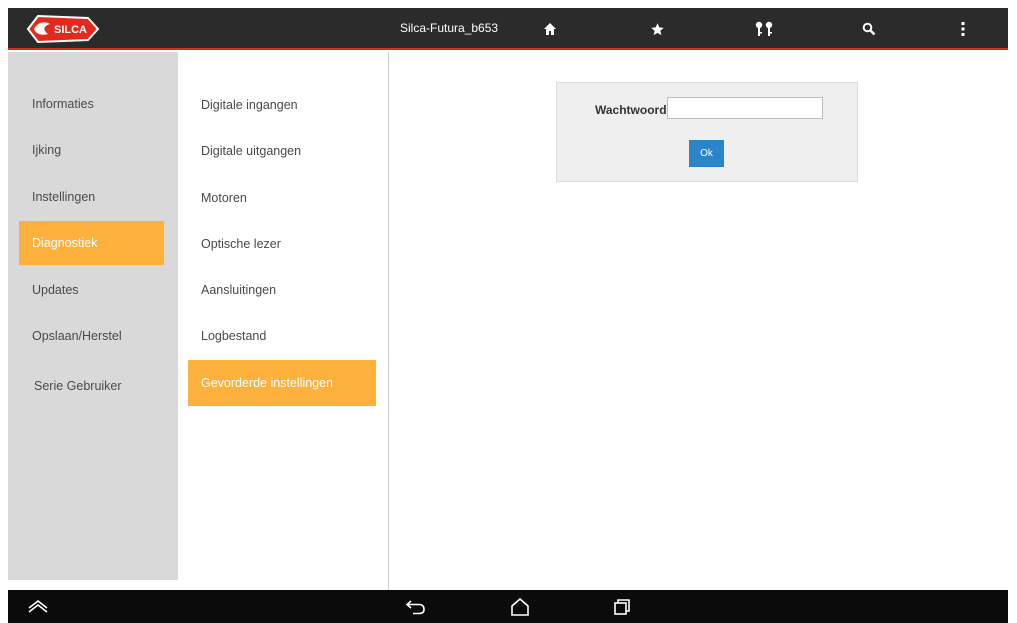 This screenshot has width=1017, height=623. What do you see at coordinates (416, 607) in the screenshot?
I see `back-icon` at bounding box center [416, 607].